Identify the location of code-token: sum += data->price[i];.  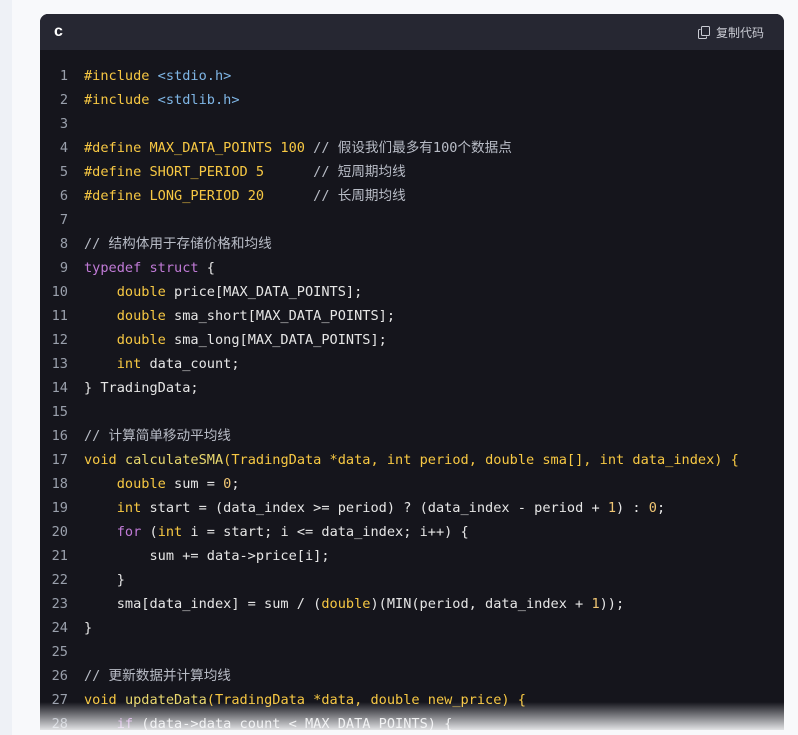
(207, 556).